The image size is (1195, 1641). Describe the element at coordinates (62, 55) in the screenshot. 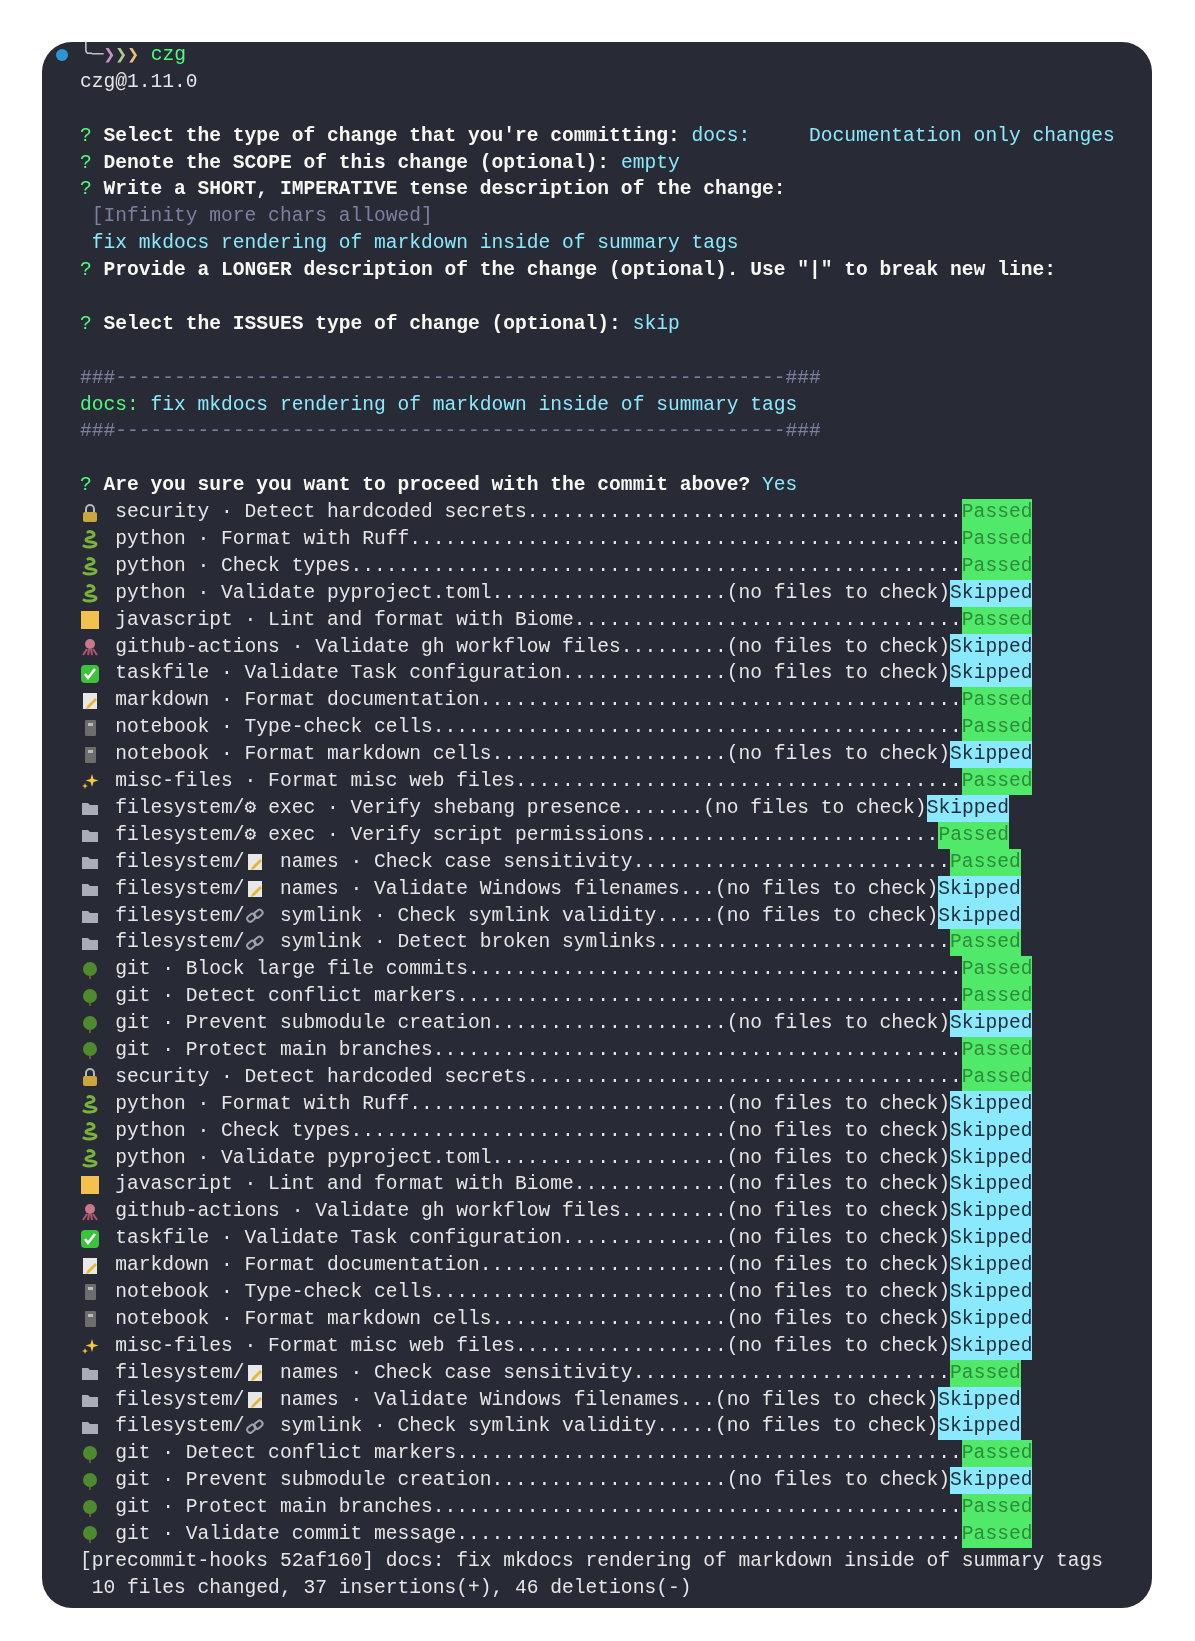

I see `status-dot` at that location.